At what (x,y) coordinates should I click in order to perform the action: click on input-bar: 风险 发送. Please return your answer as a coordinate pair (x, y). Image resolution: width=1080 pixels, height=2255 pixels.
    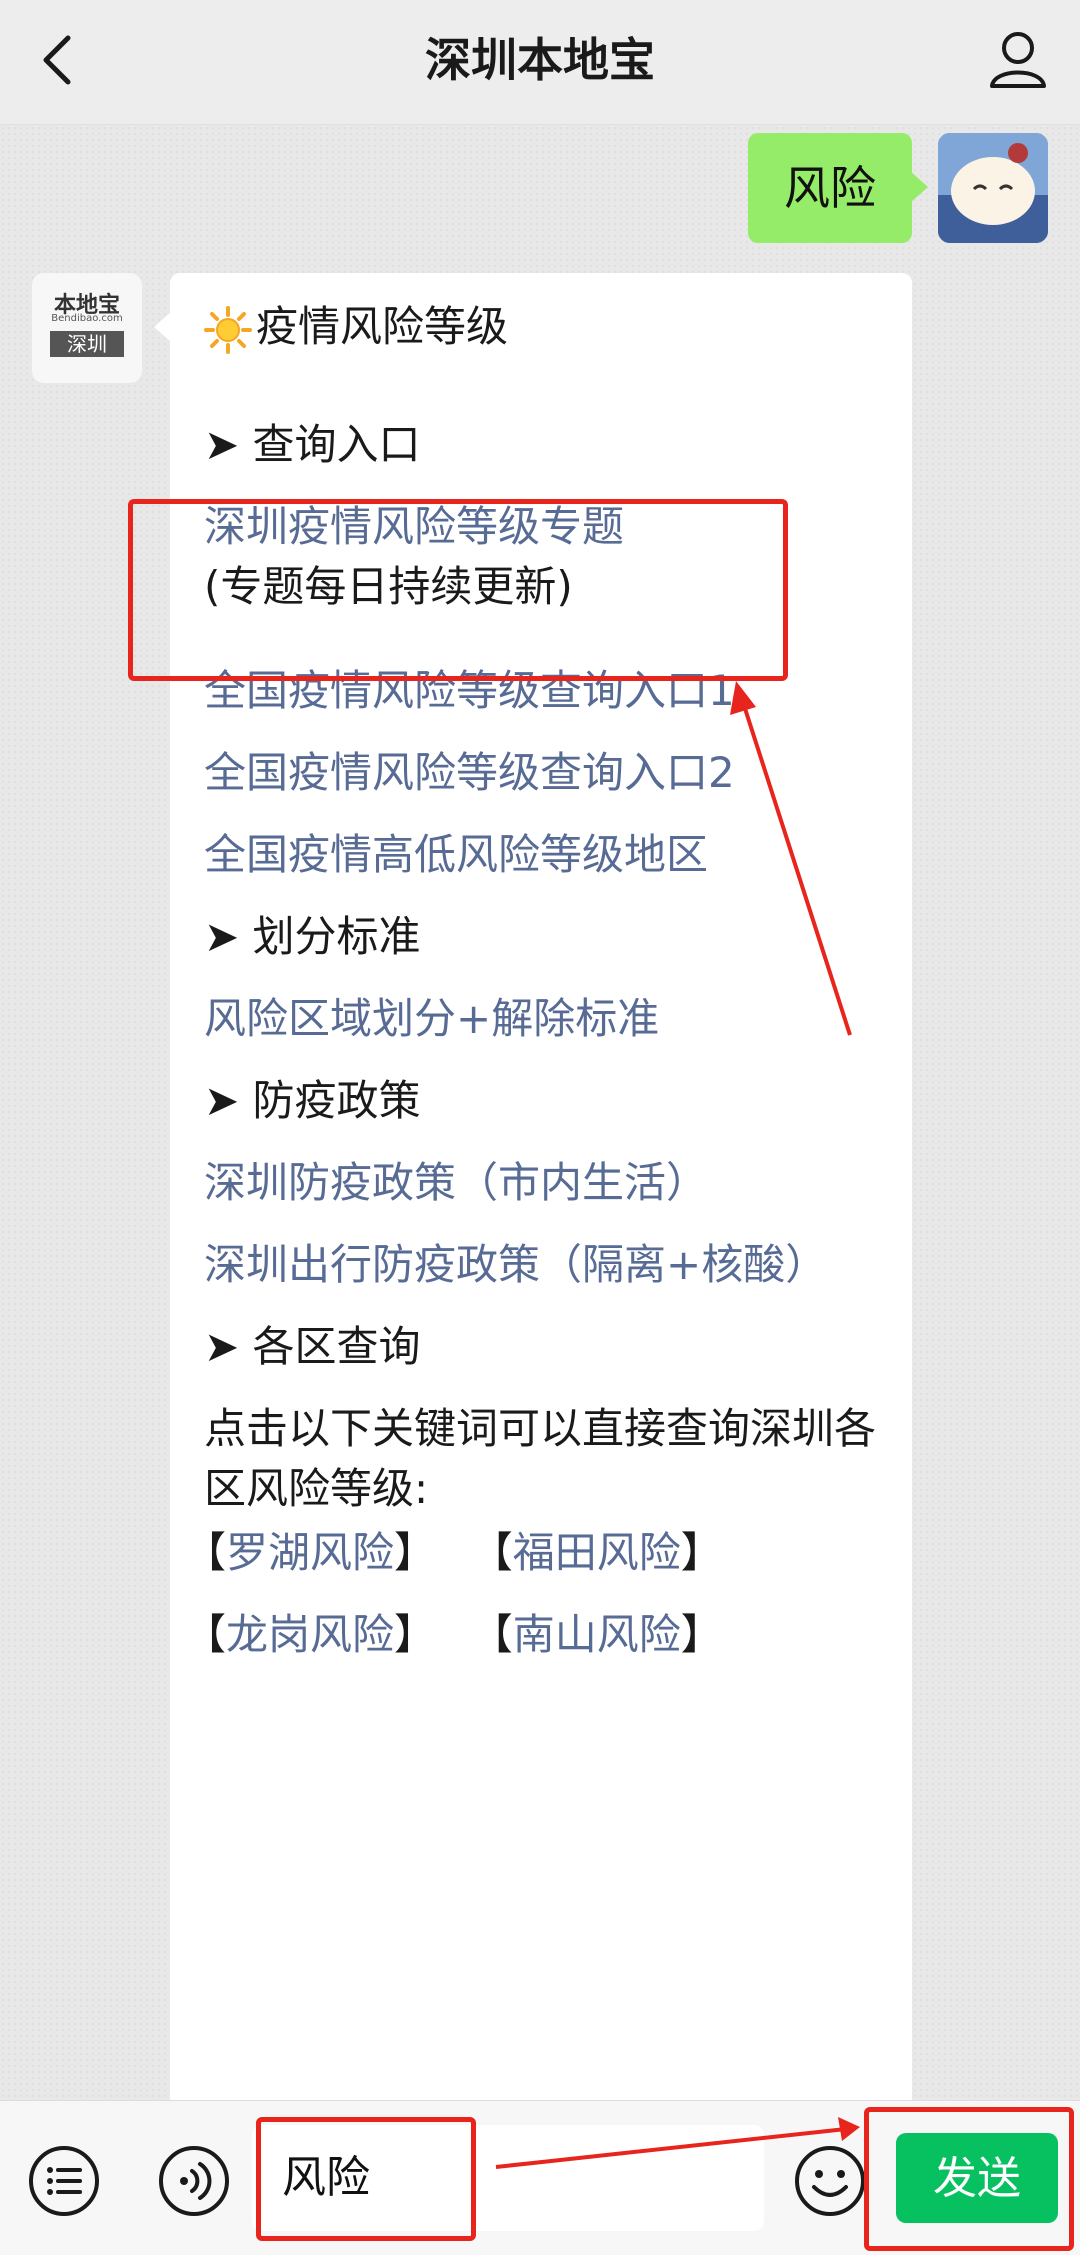
    Looking at the image, I should click on (540, 2177).